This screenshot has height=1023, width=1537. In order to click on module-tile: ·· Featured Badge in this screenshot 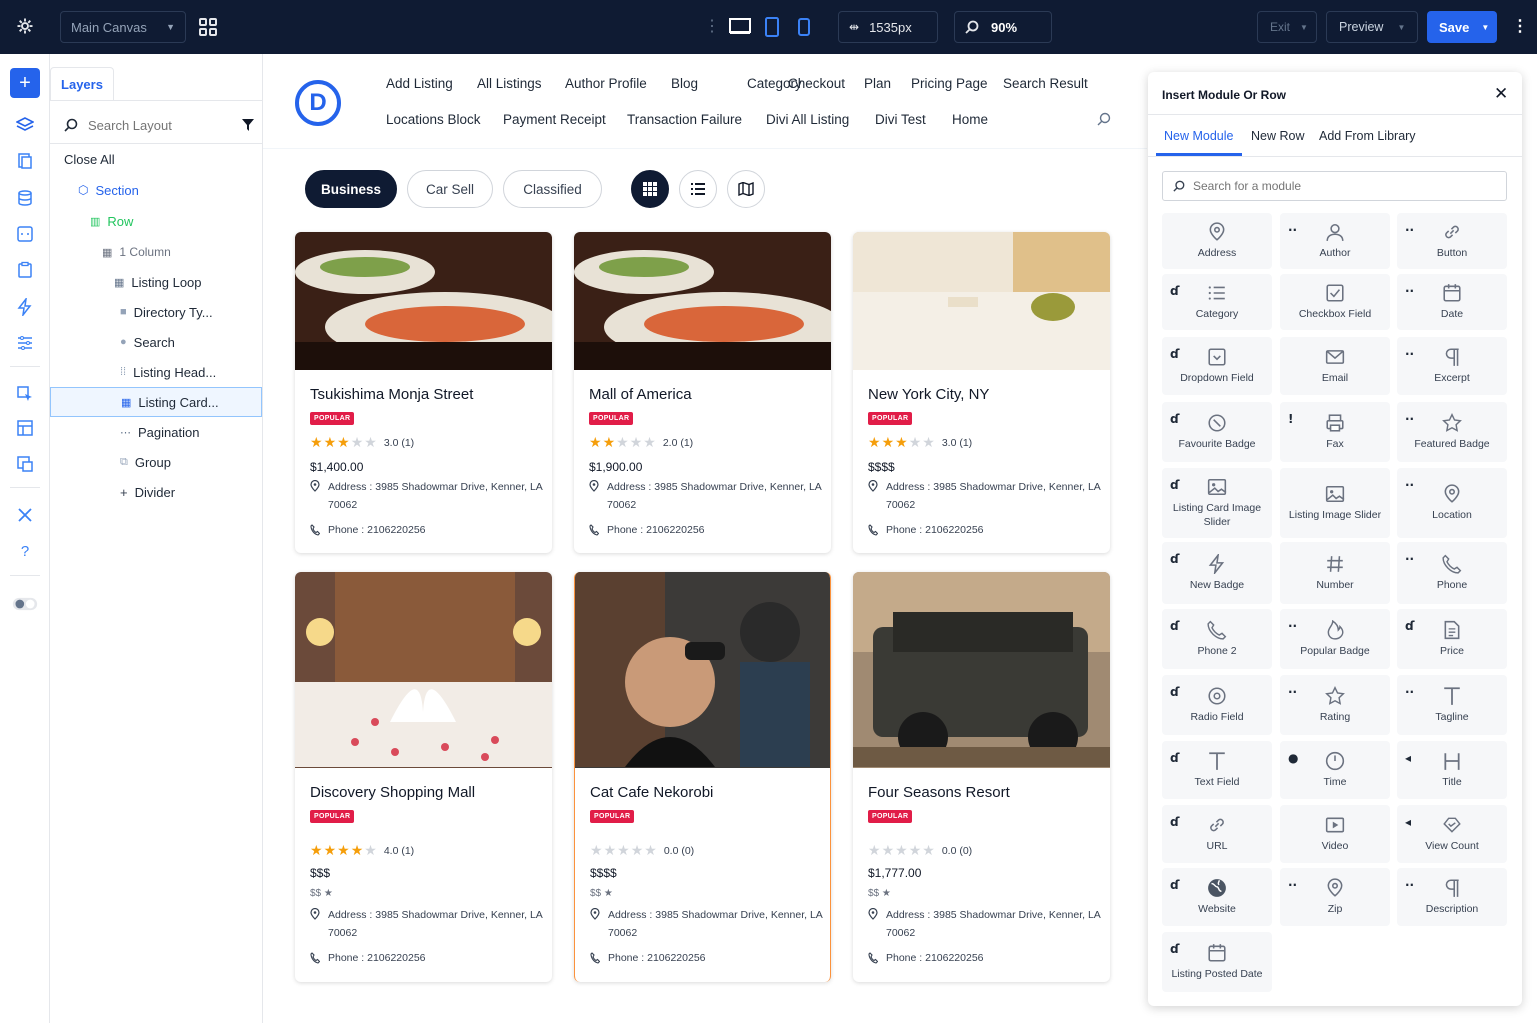, I will do `click(1452, 432)`.